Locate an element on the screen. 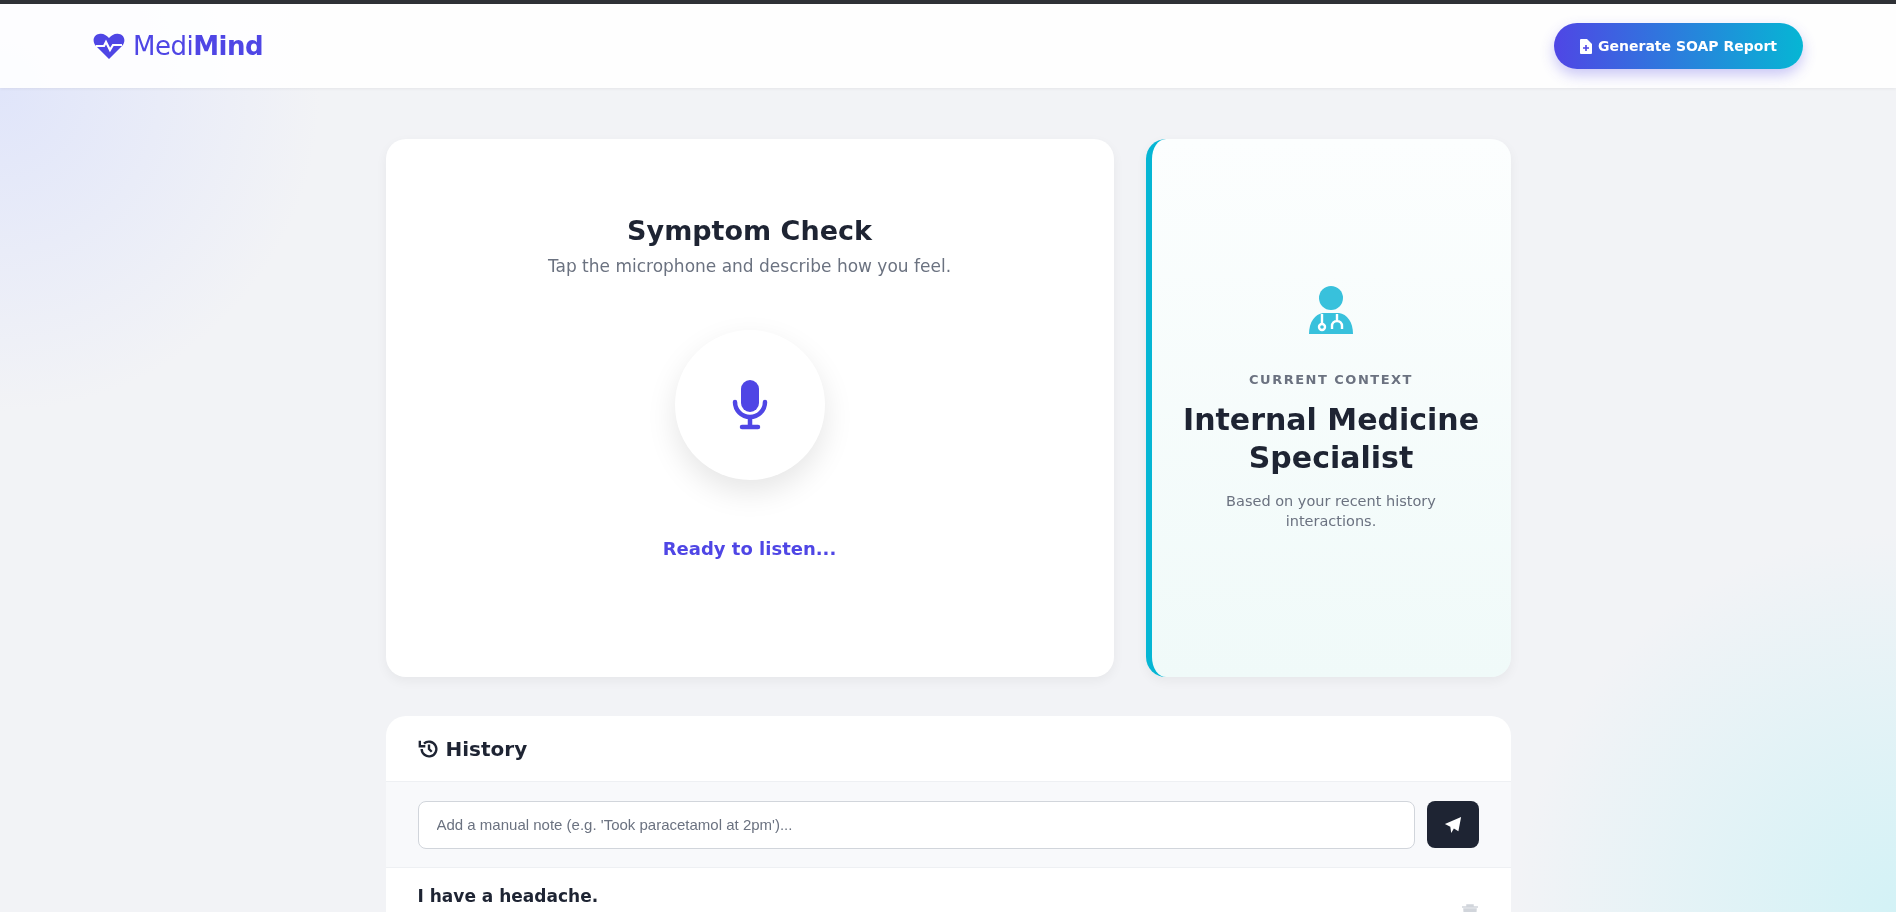  generate-report-button: Generate SOAP Report is located at coordinates (1678, 46).